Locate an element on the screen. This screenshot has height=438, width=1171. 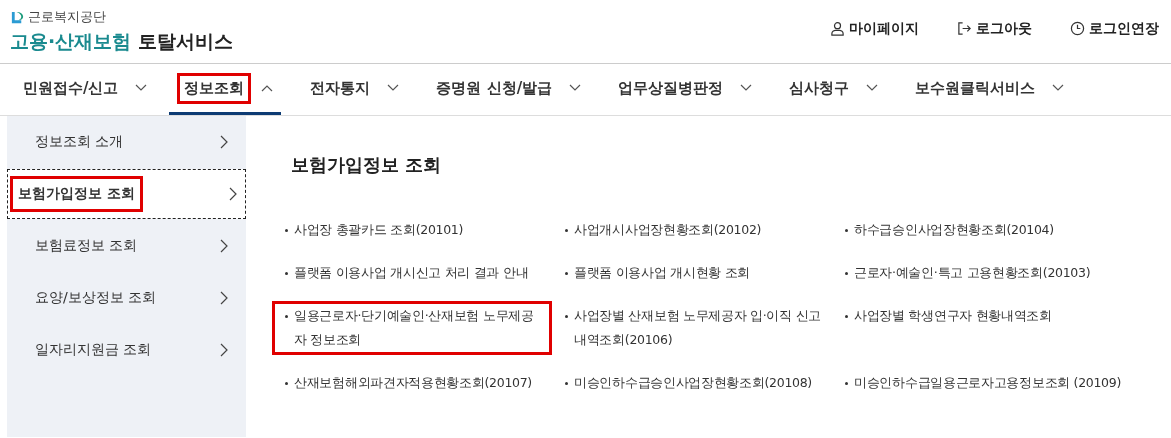
info-link: 사업장 총괄카드 조회(20101) is located at coordinates (412, 230).